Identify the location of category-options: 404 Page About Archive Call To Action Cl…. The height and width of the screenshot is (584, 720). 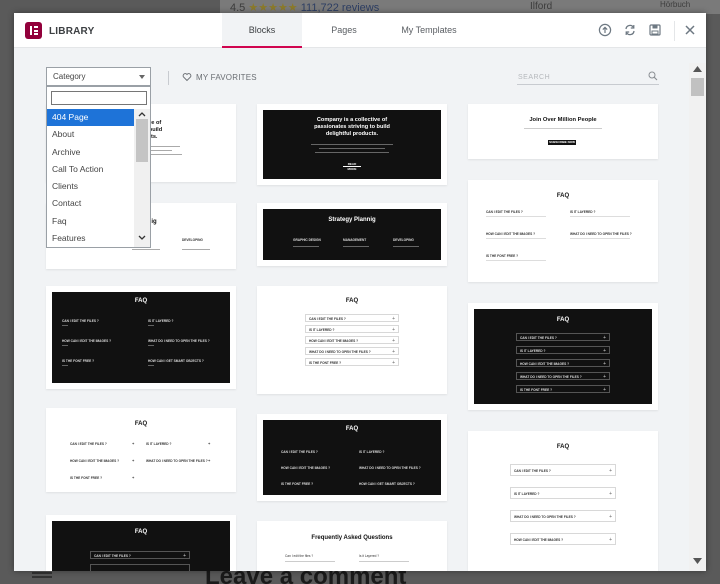
(90, 178).